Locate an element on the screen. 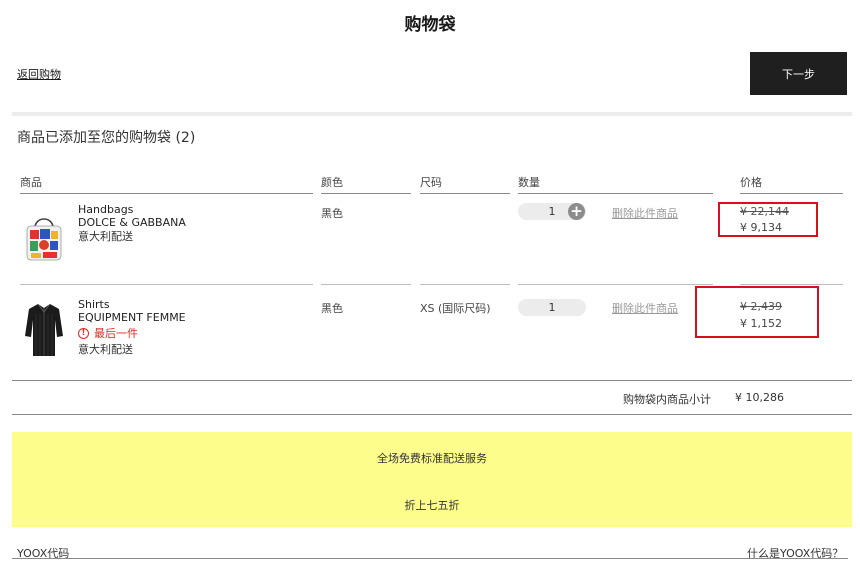 The image size is (860, 563). item-2-original-price: ¥ 2,439 is located at coordinates (761, 306).